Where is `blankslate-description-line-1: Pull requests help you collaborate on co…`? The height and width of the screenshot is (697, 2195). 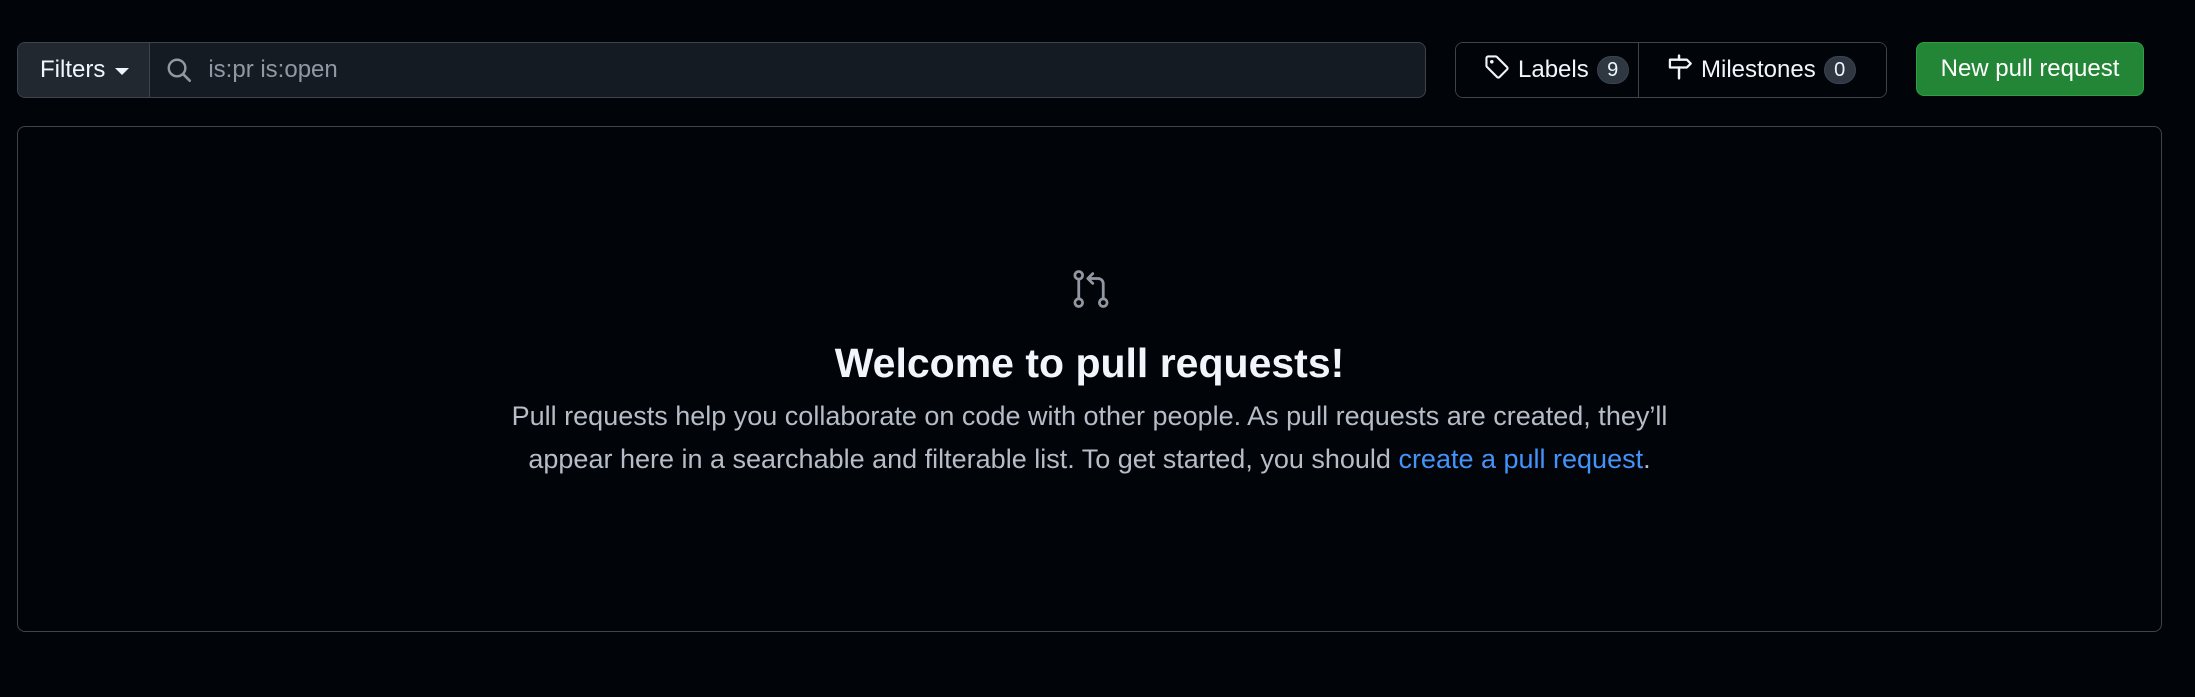 blankslate-description-line-1: Pull requests help you collaborate on co… is located at coordinates (1089, 416).